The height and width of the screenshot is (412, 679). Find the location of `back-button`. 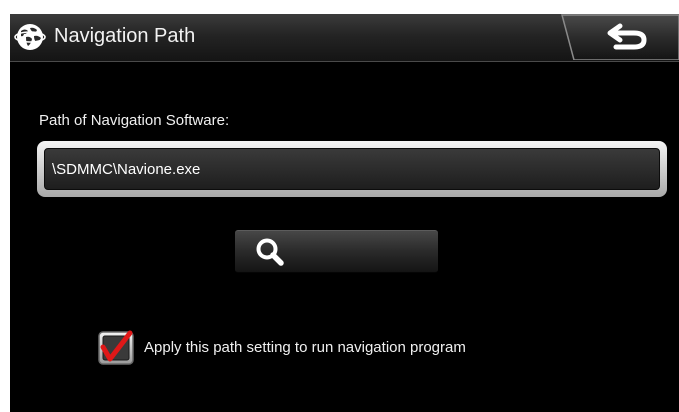

back-button is located at coordinates (619, 37).